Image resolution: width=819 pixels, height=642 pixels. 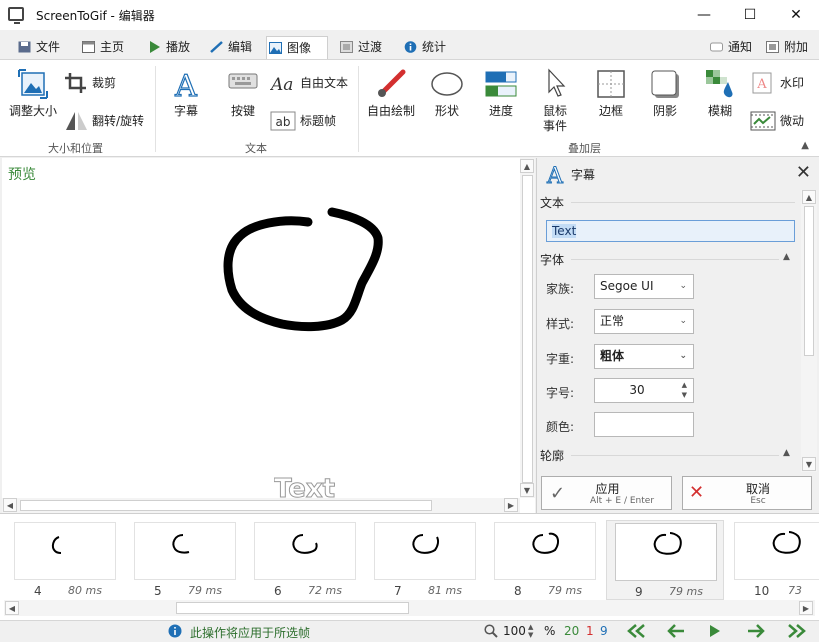 I want to click on frame-item: 5 79 ms, so click(x=185, y=560).